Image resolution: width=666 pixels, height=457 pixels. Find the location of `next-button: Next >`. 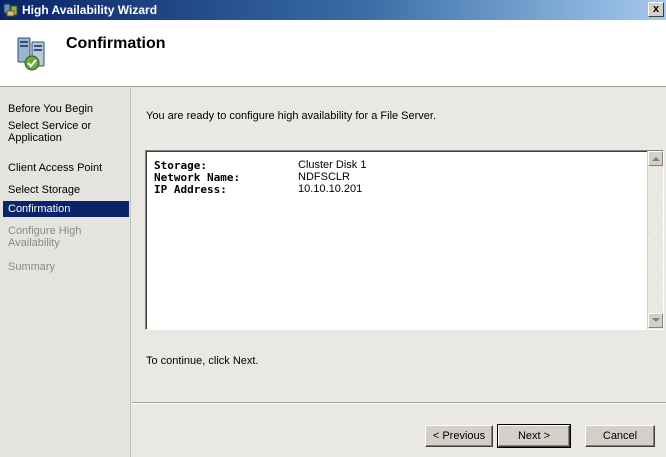

next-button: Next > is located at coordinates (534, 436).